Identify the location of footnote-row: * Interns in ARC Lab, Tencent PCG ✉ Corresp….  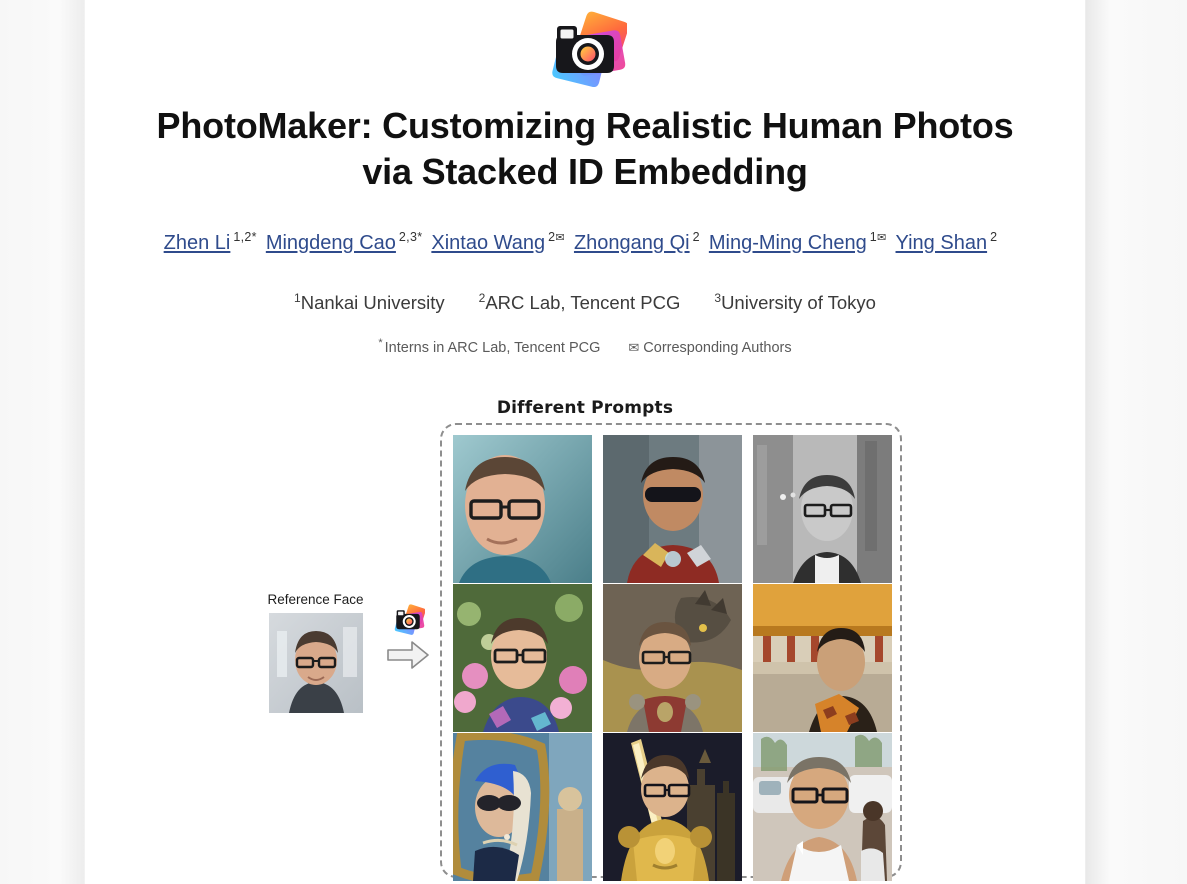
(585, 345).